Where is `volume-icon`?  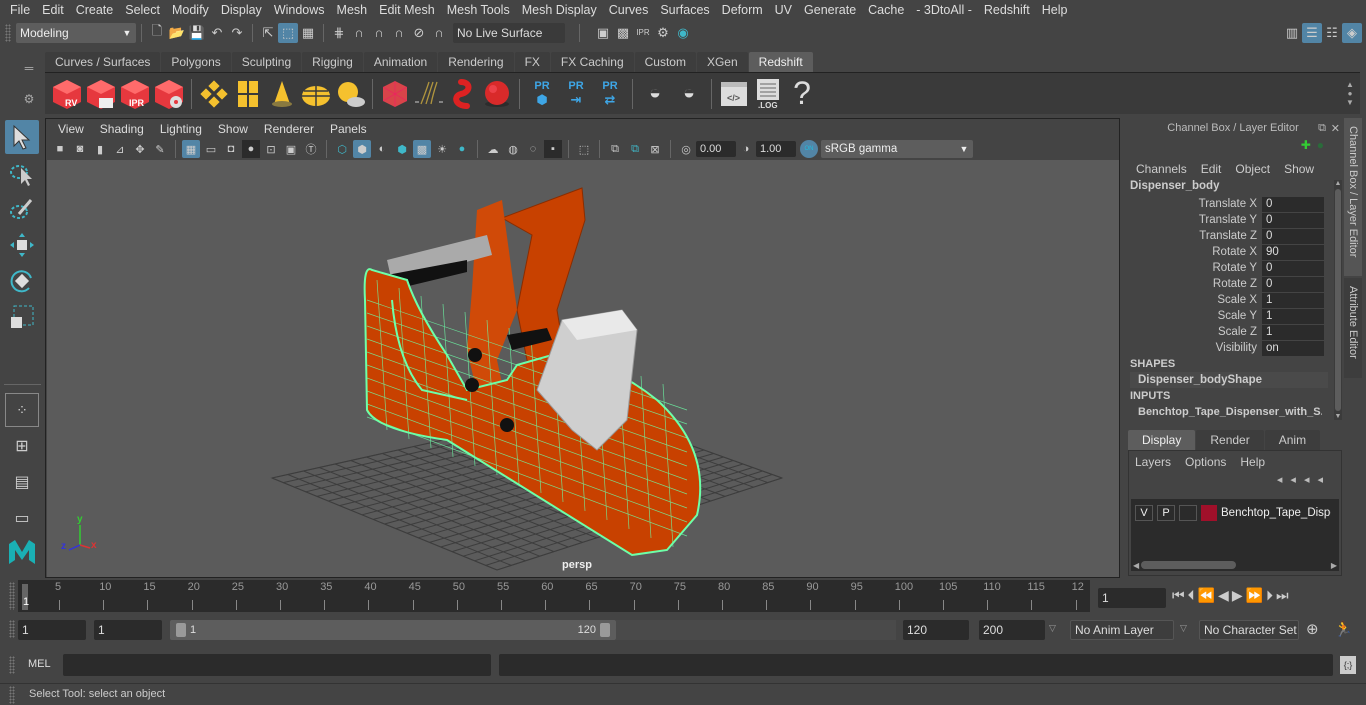 volume-icon is located at coordinates (463, 94).